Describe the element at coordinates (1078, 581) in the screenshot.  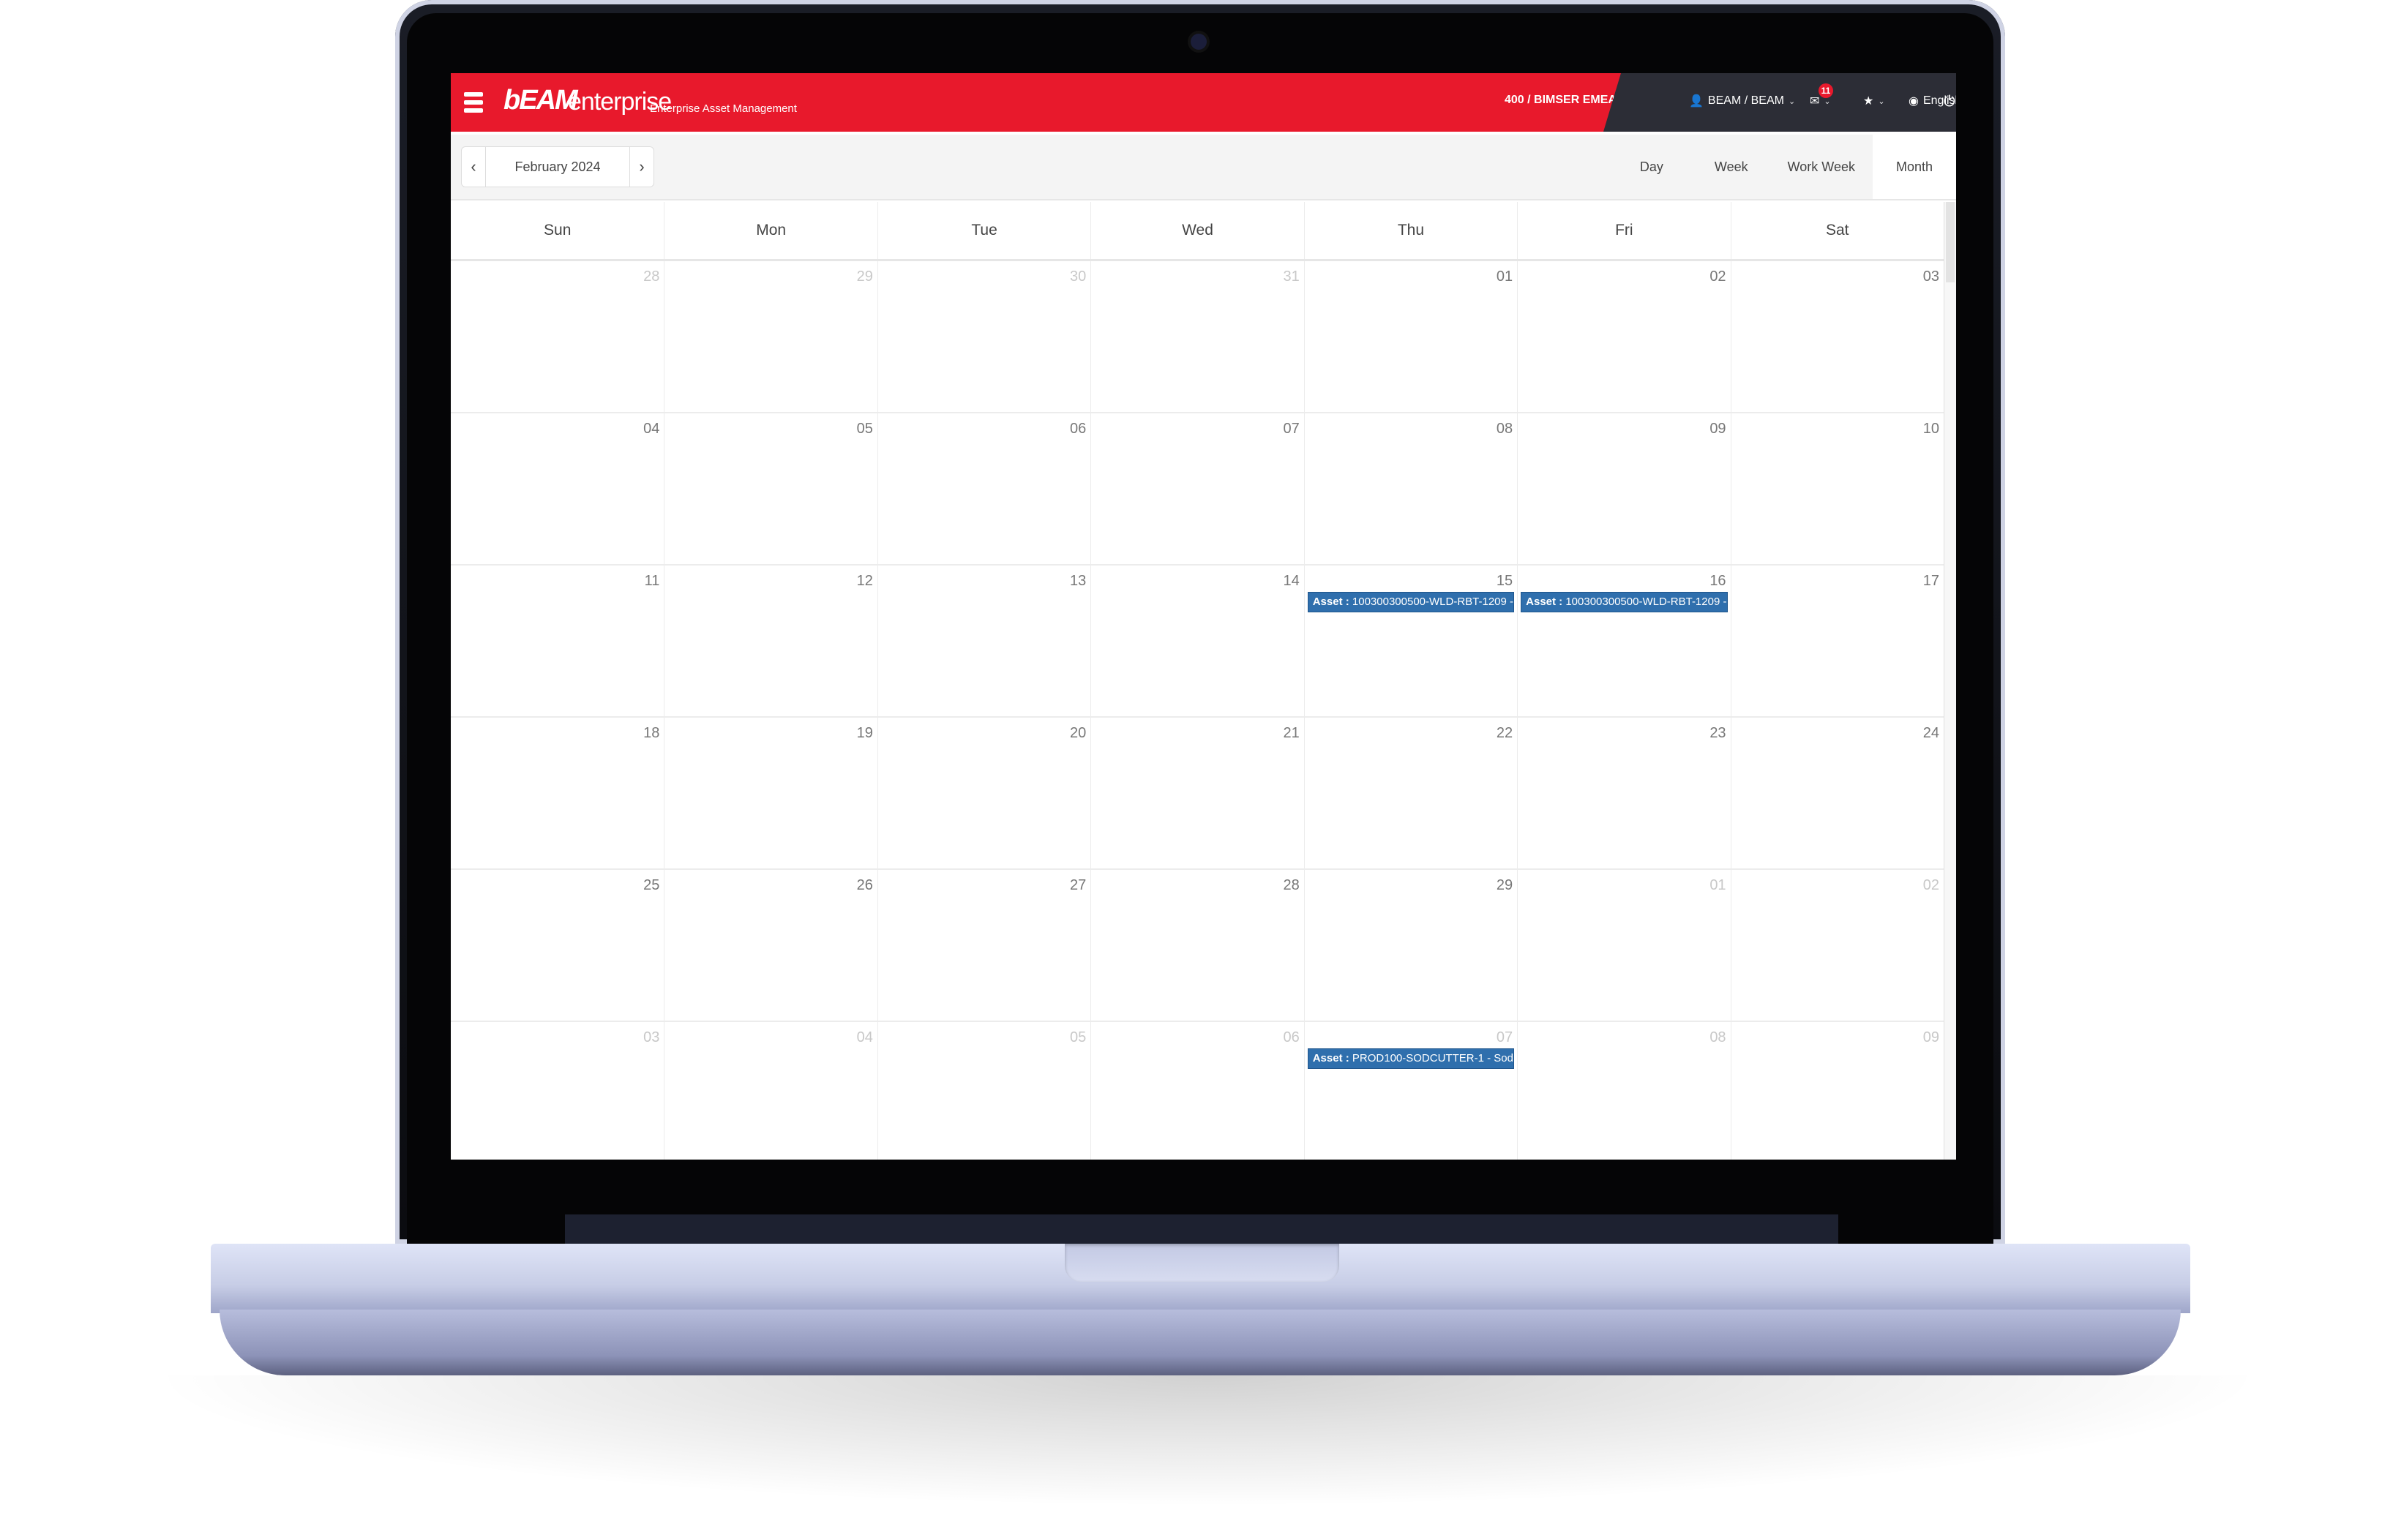
I see `day-number: 13` at that location.